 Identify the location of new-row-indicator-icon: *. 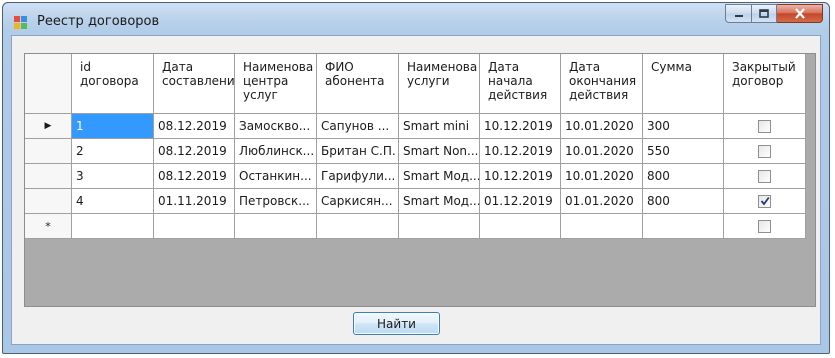
(48, 226).